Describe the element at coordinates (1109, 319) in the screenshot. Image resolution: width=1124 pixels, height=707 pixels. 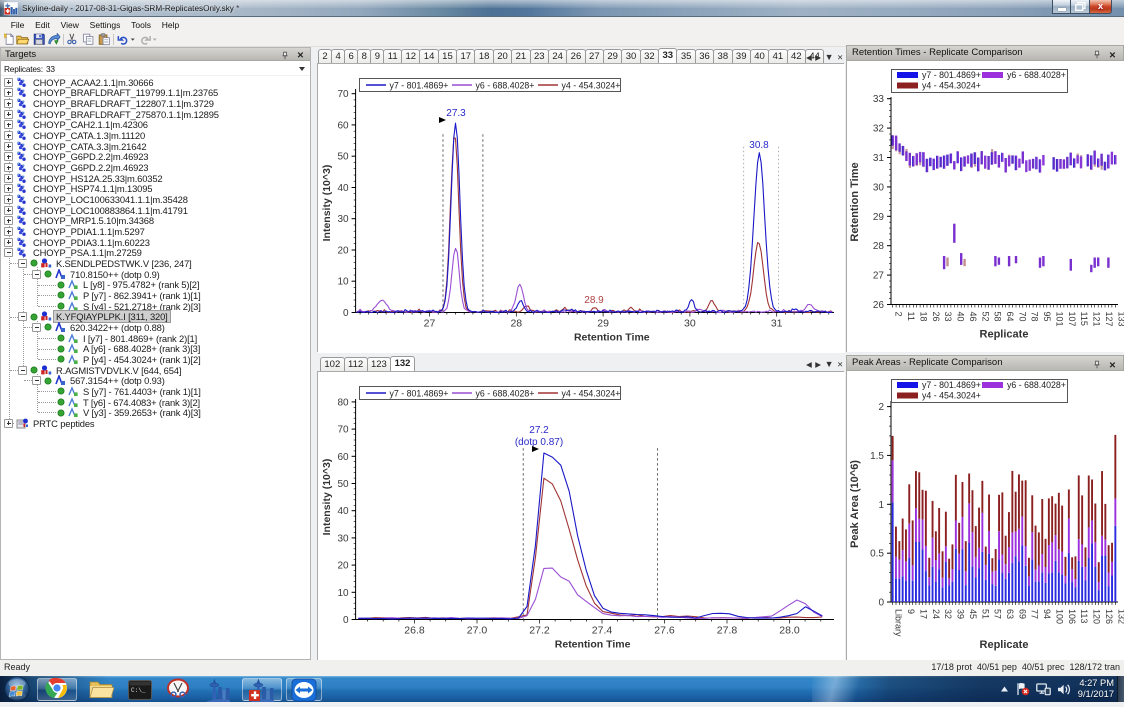
I see `svg-text: 127` at that location.